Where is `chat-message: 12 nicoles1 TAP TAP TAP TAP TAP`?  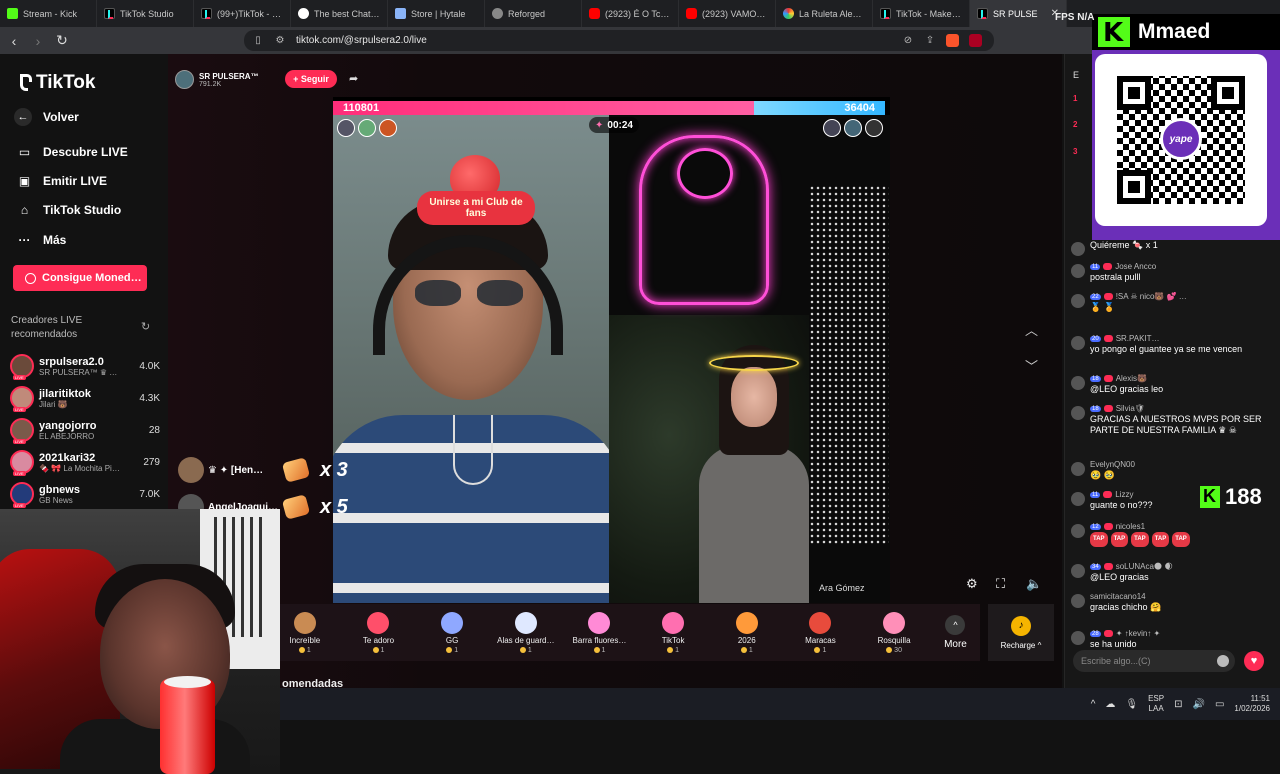 chat-message: 12 nicoles1 TAP TAP TAP TAP TAP is located at coordinates (1174, 534).